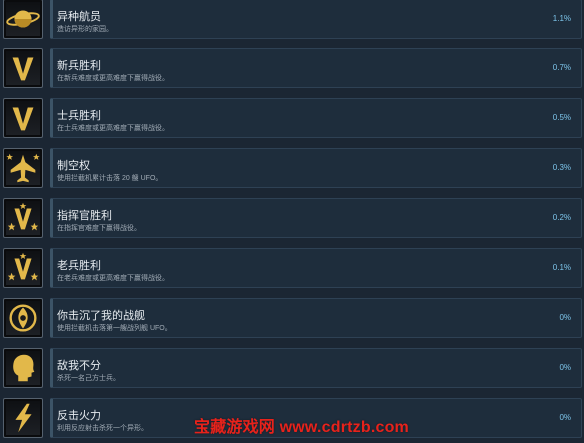  I want to click on achievement-row: 指挥官胜利在指挥官难度下赢得战役。 0.2%, so click(292, 222).